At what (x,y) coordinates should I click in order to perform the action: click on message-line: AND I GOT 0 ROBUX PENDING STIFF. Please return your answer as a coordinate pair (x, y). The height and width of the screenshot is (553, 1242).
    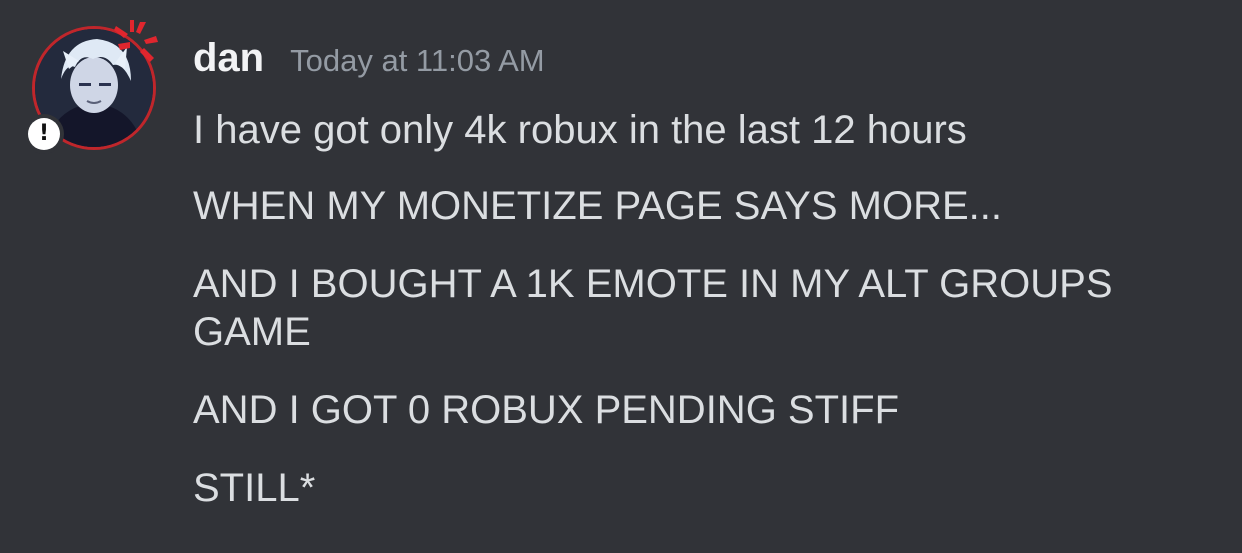
    Looking at the image, I should click on (546, 410).